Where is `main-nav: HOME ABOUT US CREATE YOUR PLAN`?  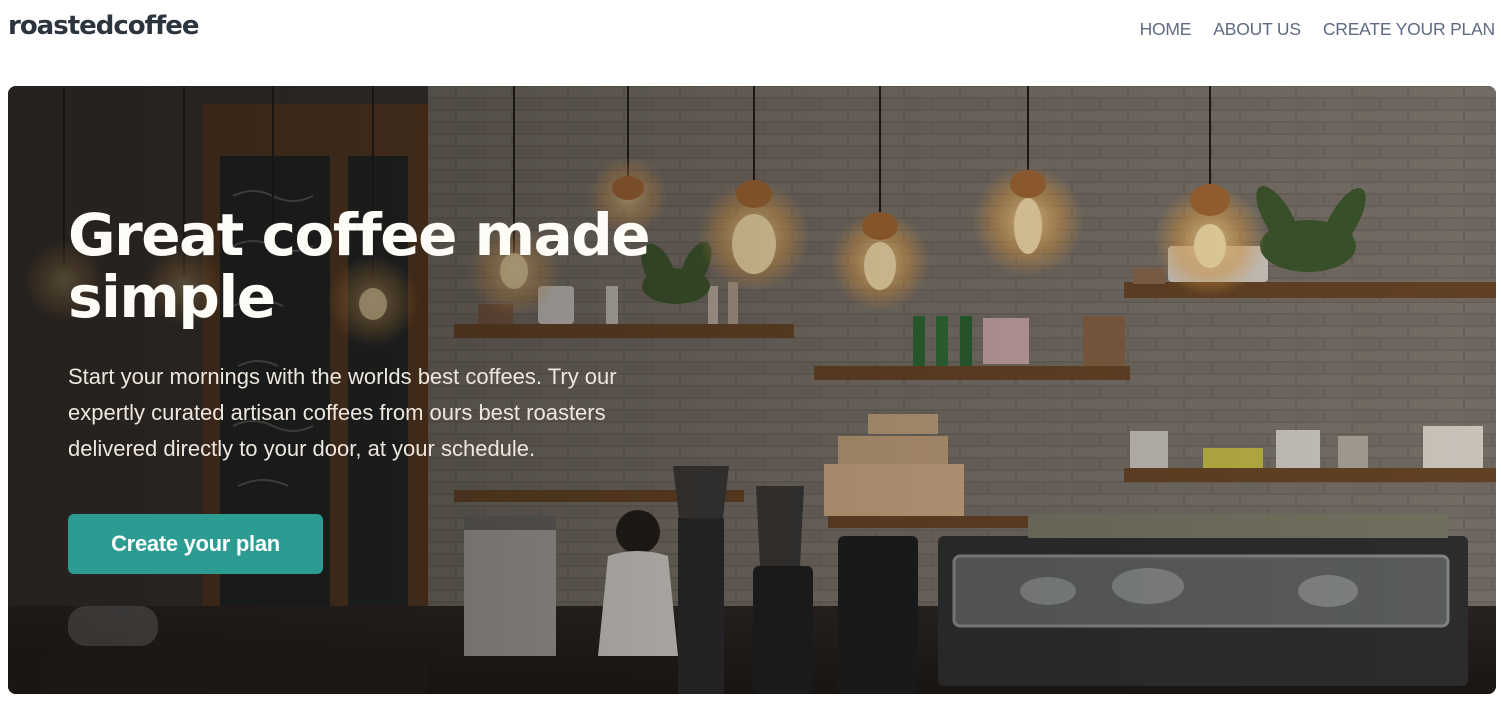
main-nav: HOME ABOUT US CREATE YOUR PLAN is located at coordinates (1318, 29).